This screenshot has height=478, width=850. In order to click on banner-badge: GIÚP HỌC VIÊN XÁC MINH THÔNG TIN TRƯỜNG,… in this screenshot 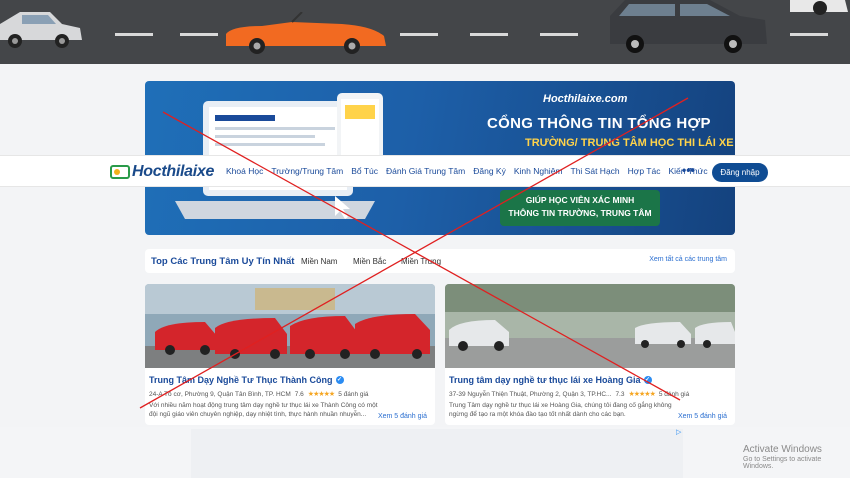, I will do `click(580, 208)`.